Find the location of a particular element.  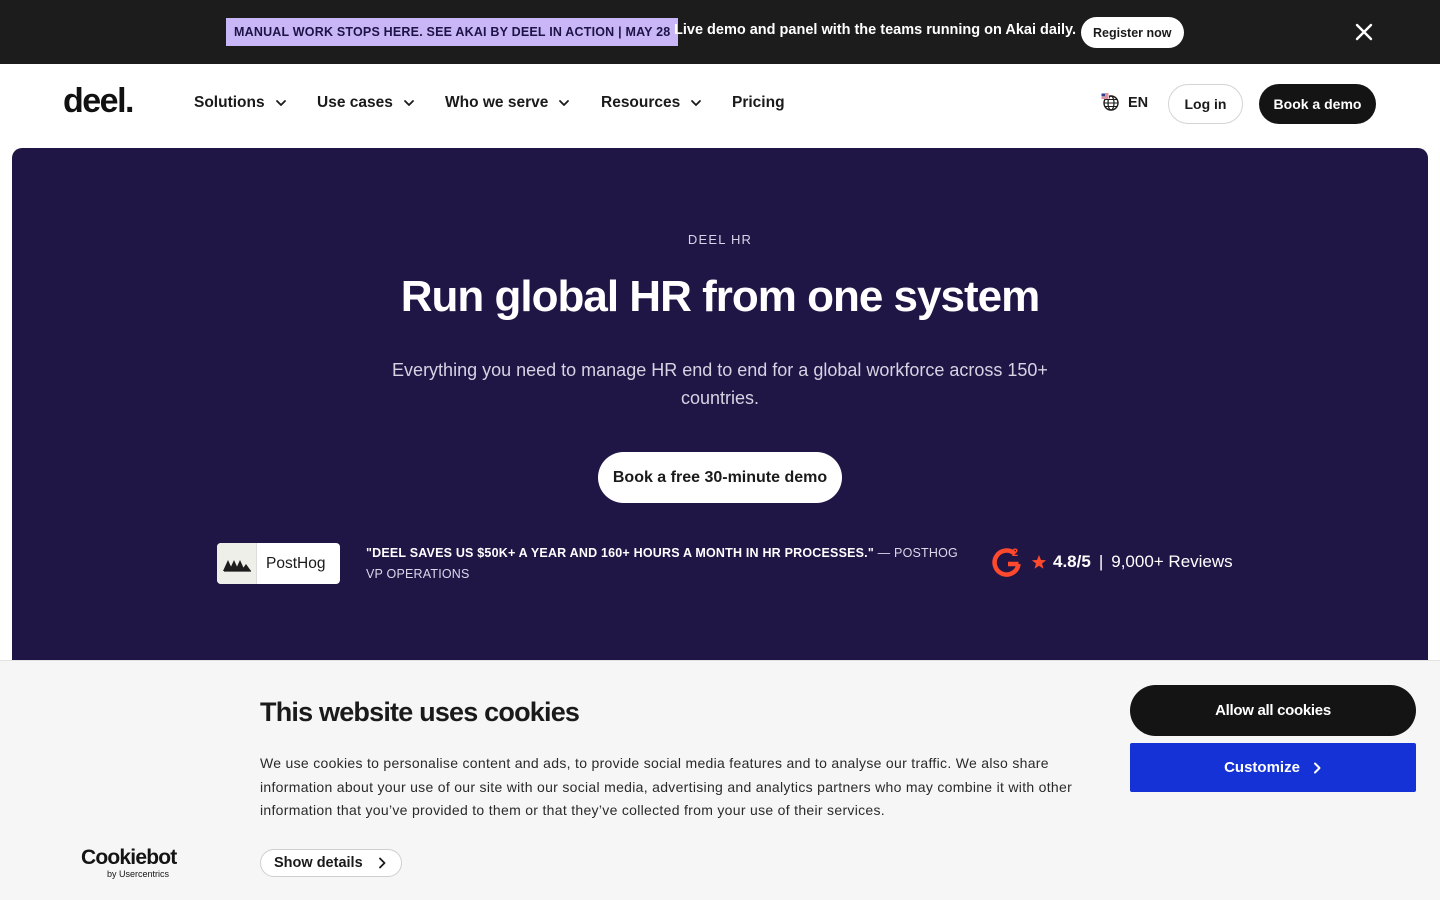

nav-solutions: Solutions is located at coordinates (240, 103).